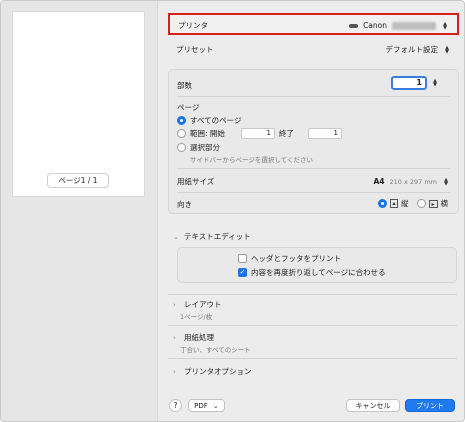 This screenshot has height=422, width=465. I want to click on range-to-input: 1, so click(324, 133).